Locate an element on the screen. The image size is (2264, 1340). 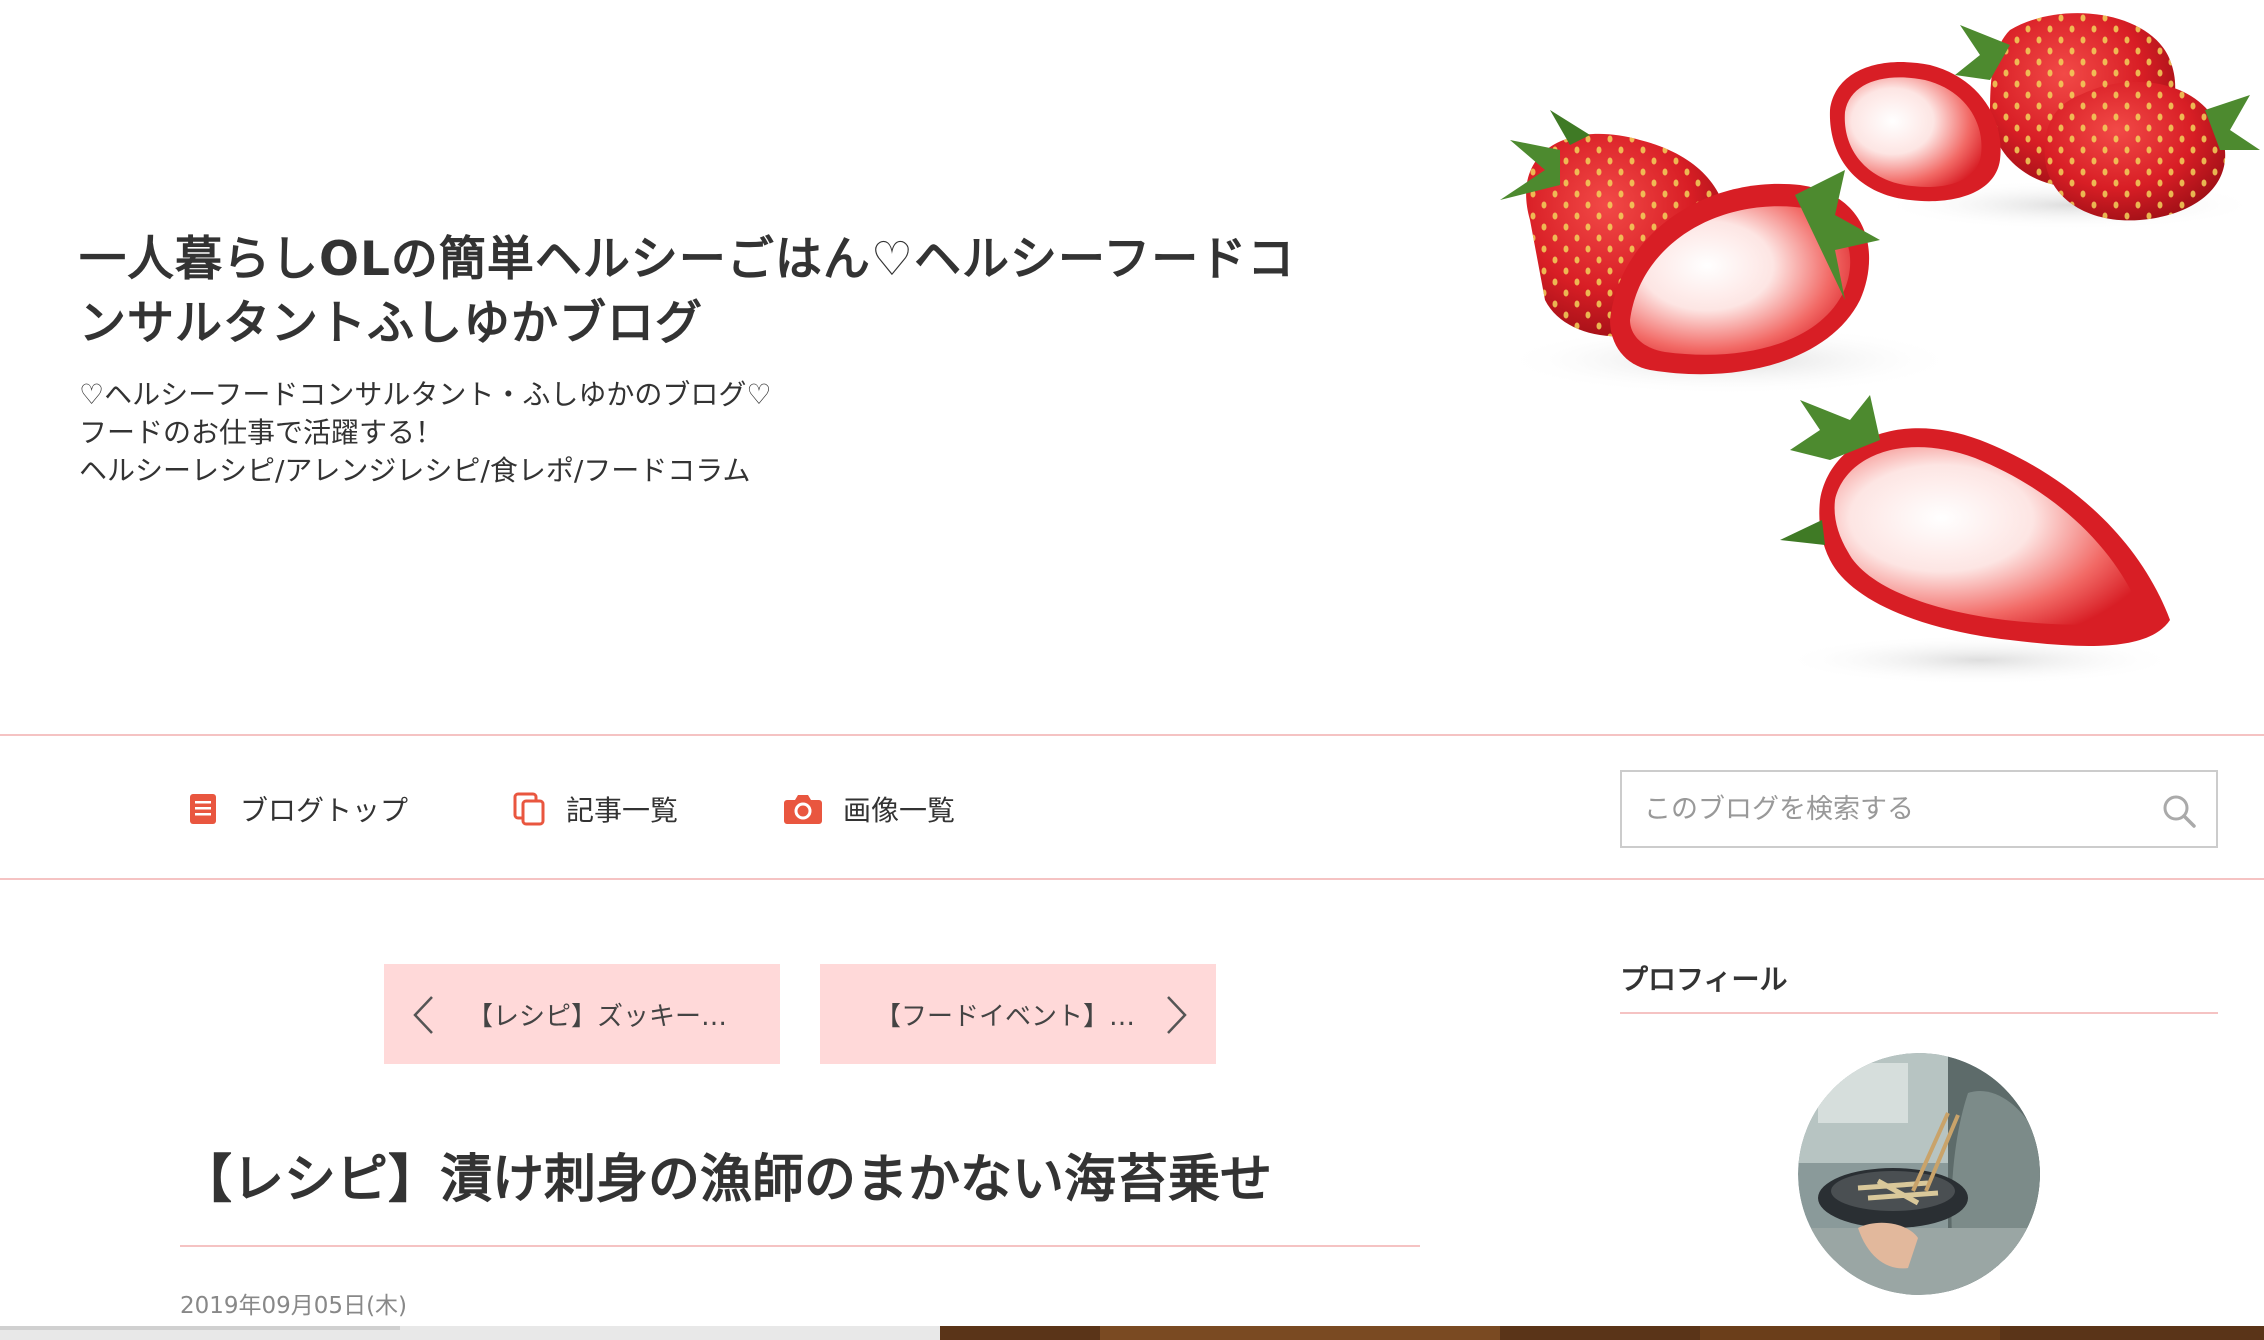
profile-avatar is located at coordinates (1919, 1174).